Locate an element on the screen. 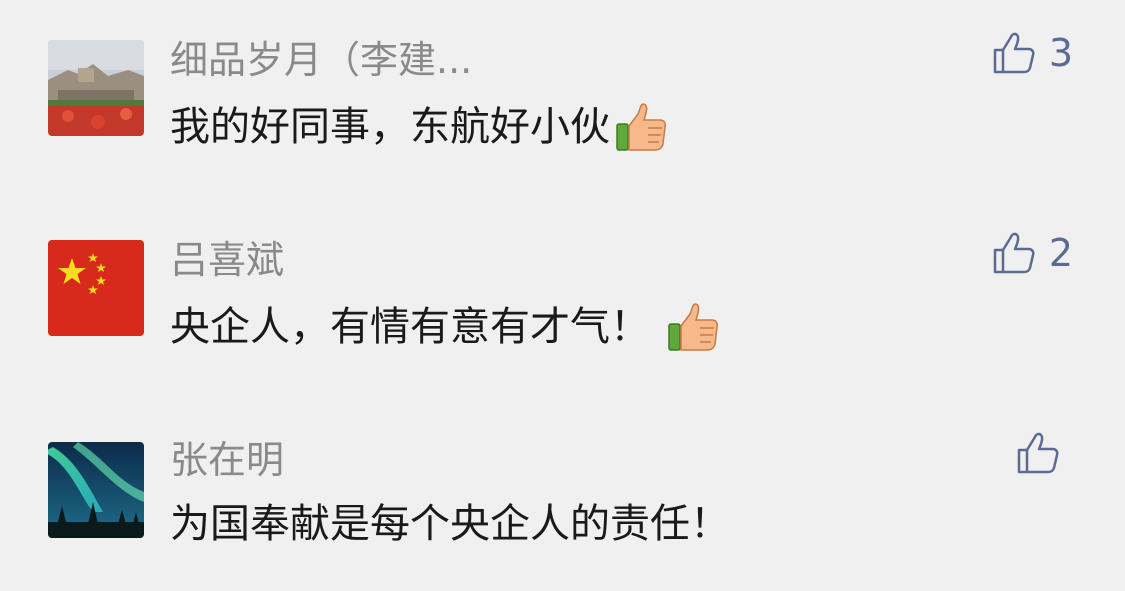  comment-text: 我的好同事，东航好小伙 is located at coordinates (419, 127).